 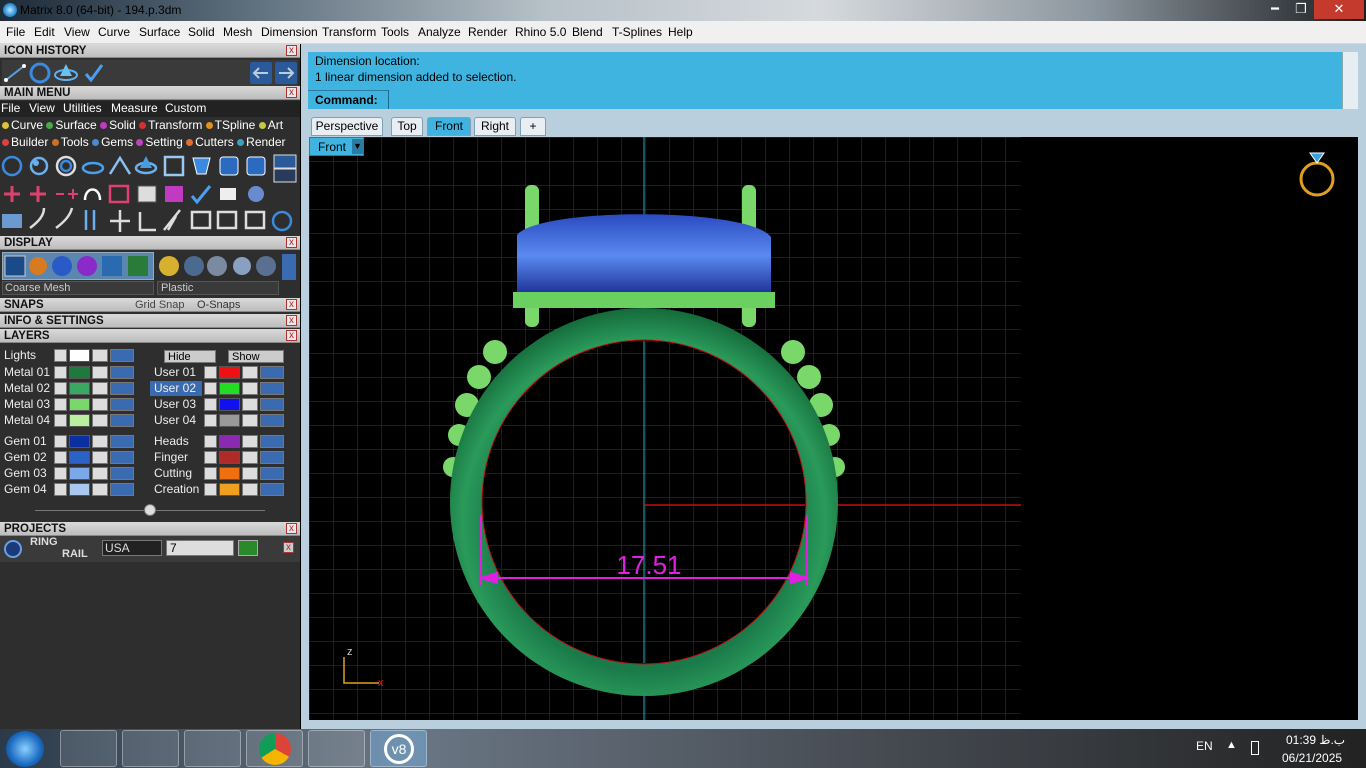 What do you see at coordinates (349, 32) in the screenshot?
I see `menu-transform: Transform` at bounding box center [349, 32].